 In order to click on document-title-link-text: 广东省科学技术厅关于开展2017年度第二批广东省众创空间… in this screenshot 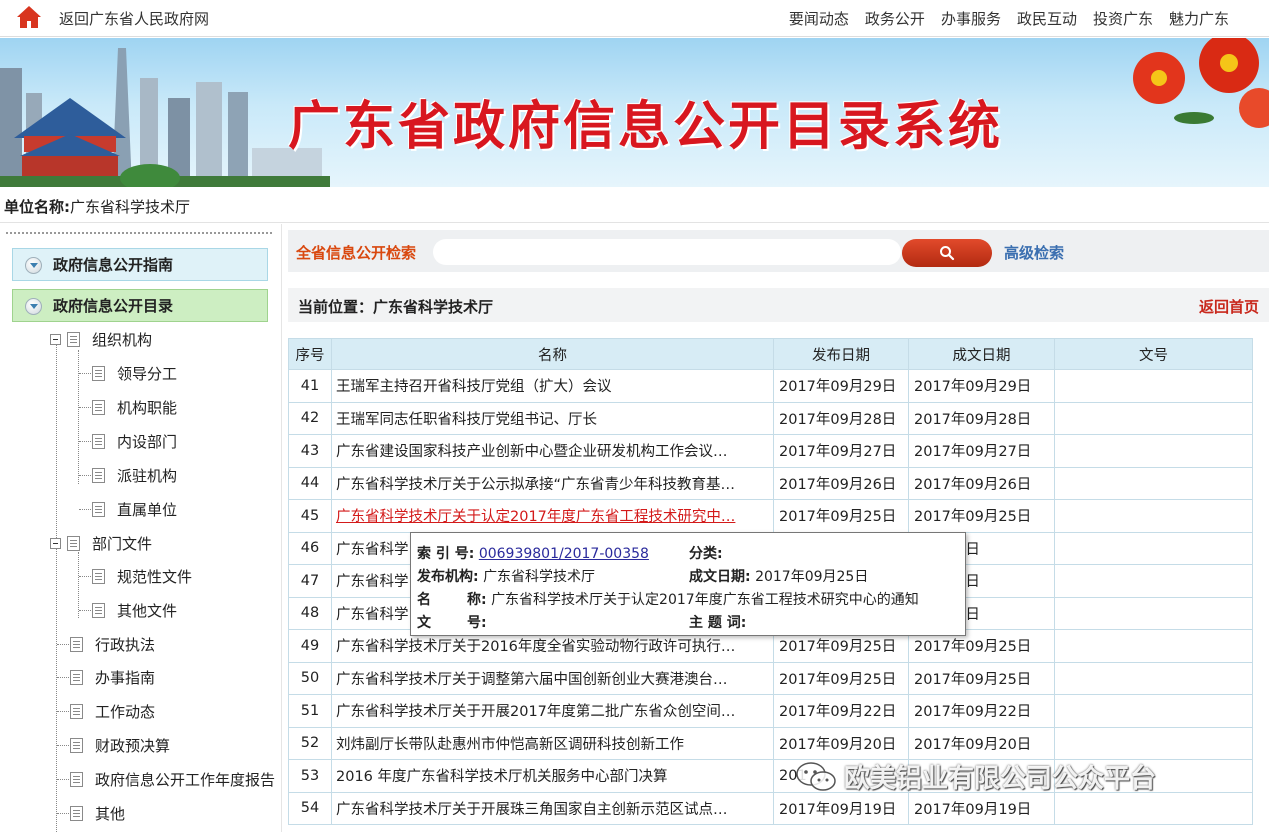, I will do `click(536, 712)`.